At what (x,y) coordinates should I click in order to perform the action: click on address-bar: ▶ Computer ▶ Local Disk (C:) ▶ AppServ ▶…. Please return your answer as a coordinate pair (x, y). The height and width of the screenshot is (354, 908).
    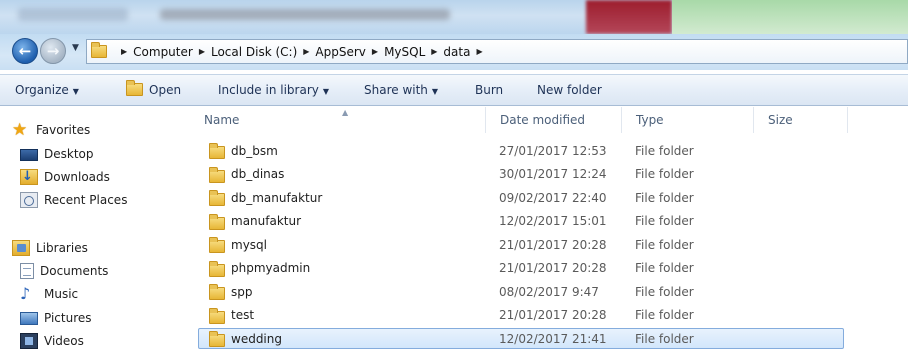
    Looking at the image, I should click on (497, 51).